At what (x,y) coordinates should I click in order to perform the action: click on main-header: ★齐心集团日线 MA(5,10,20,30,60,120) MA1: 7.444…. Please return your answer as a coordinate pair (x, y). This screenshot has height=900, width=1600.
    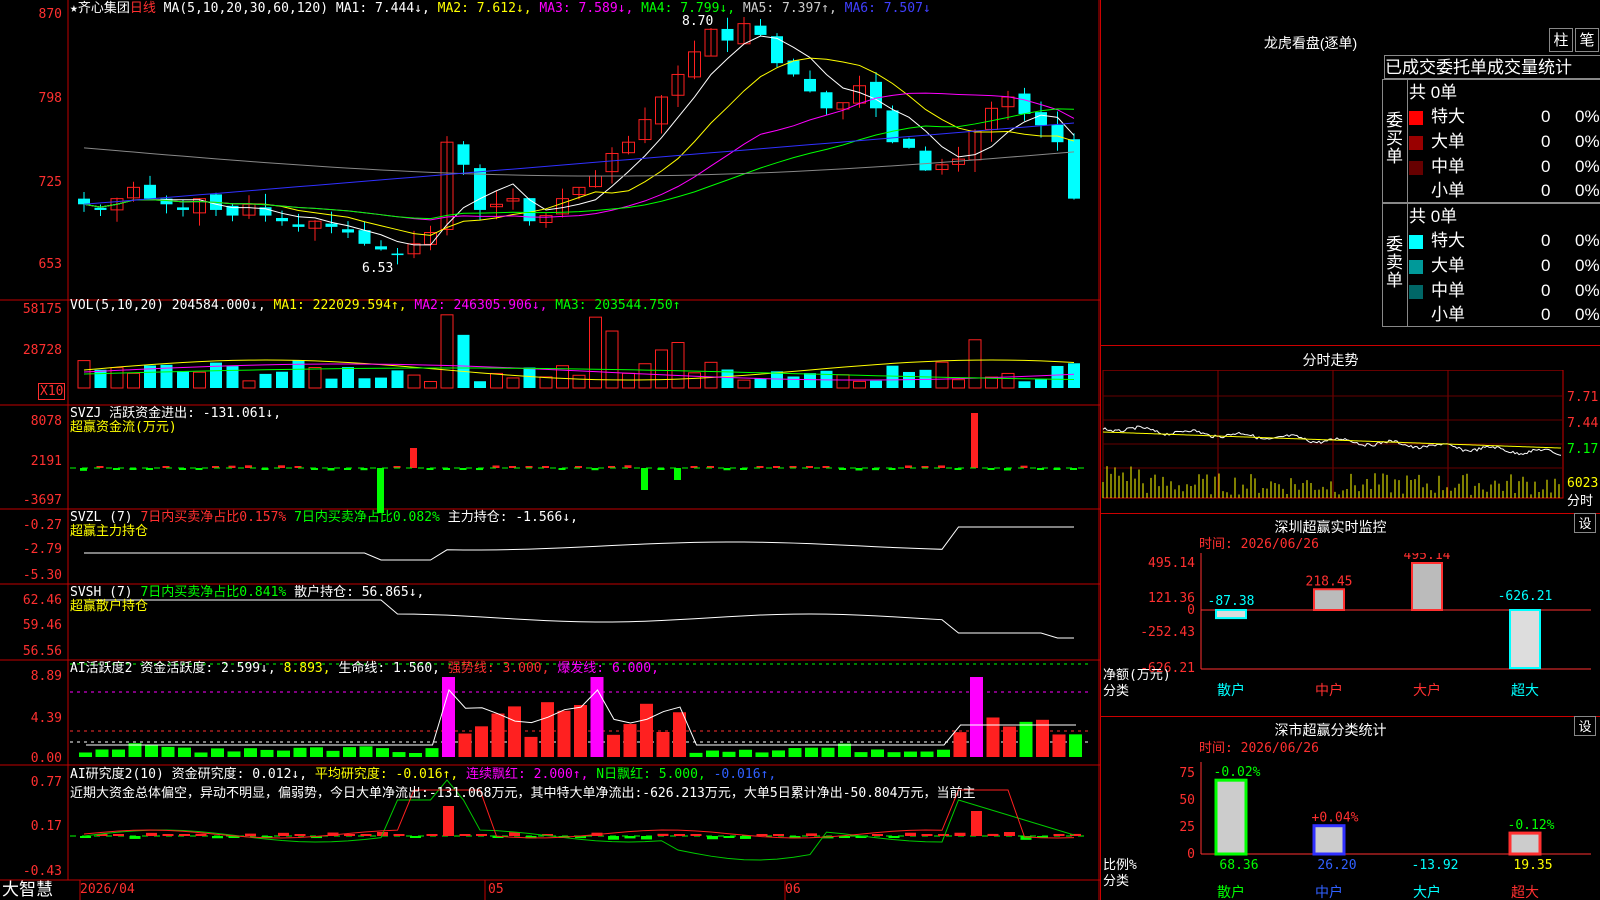
    Looking at the image, I should click on (500, 8).